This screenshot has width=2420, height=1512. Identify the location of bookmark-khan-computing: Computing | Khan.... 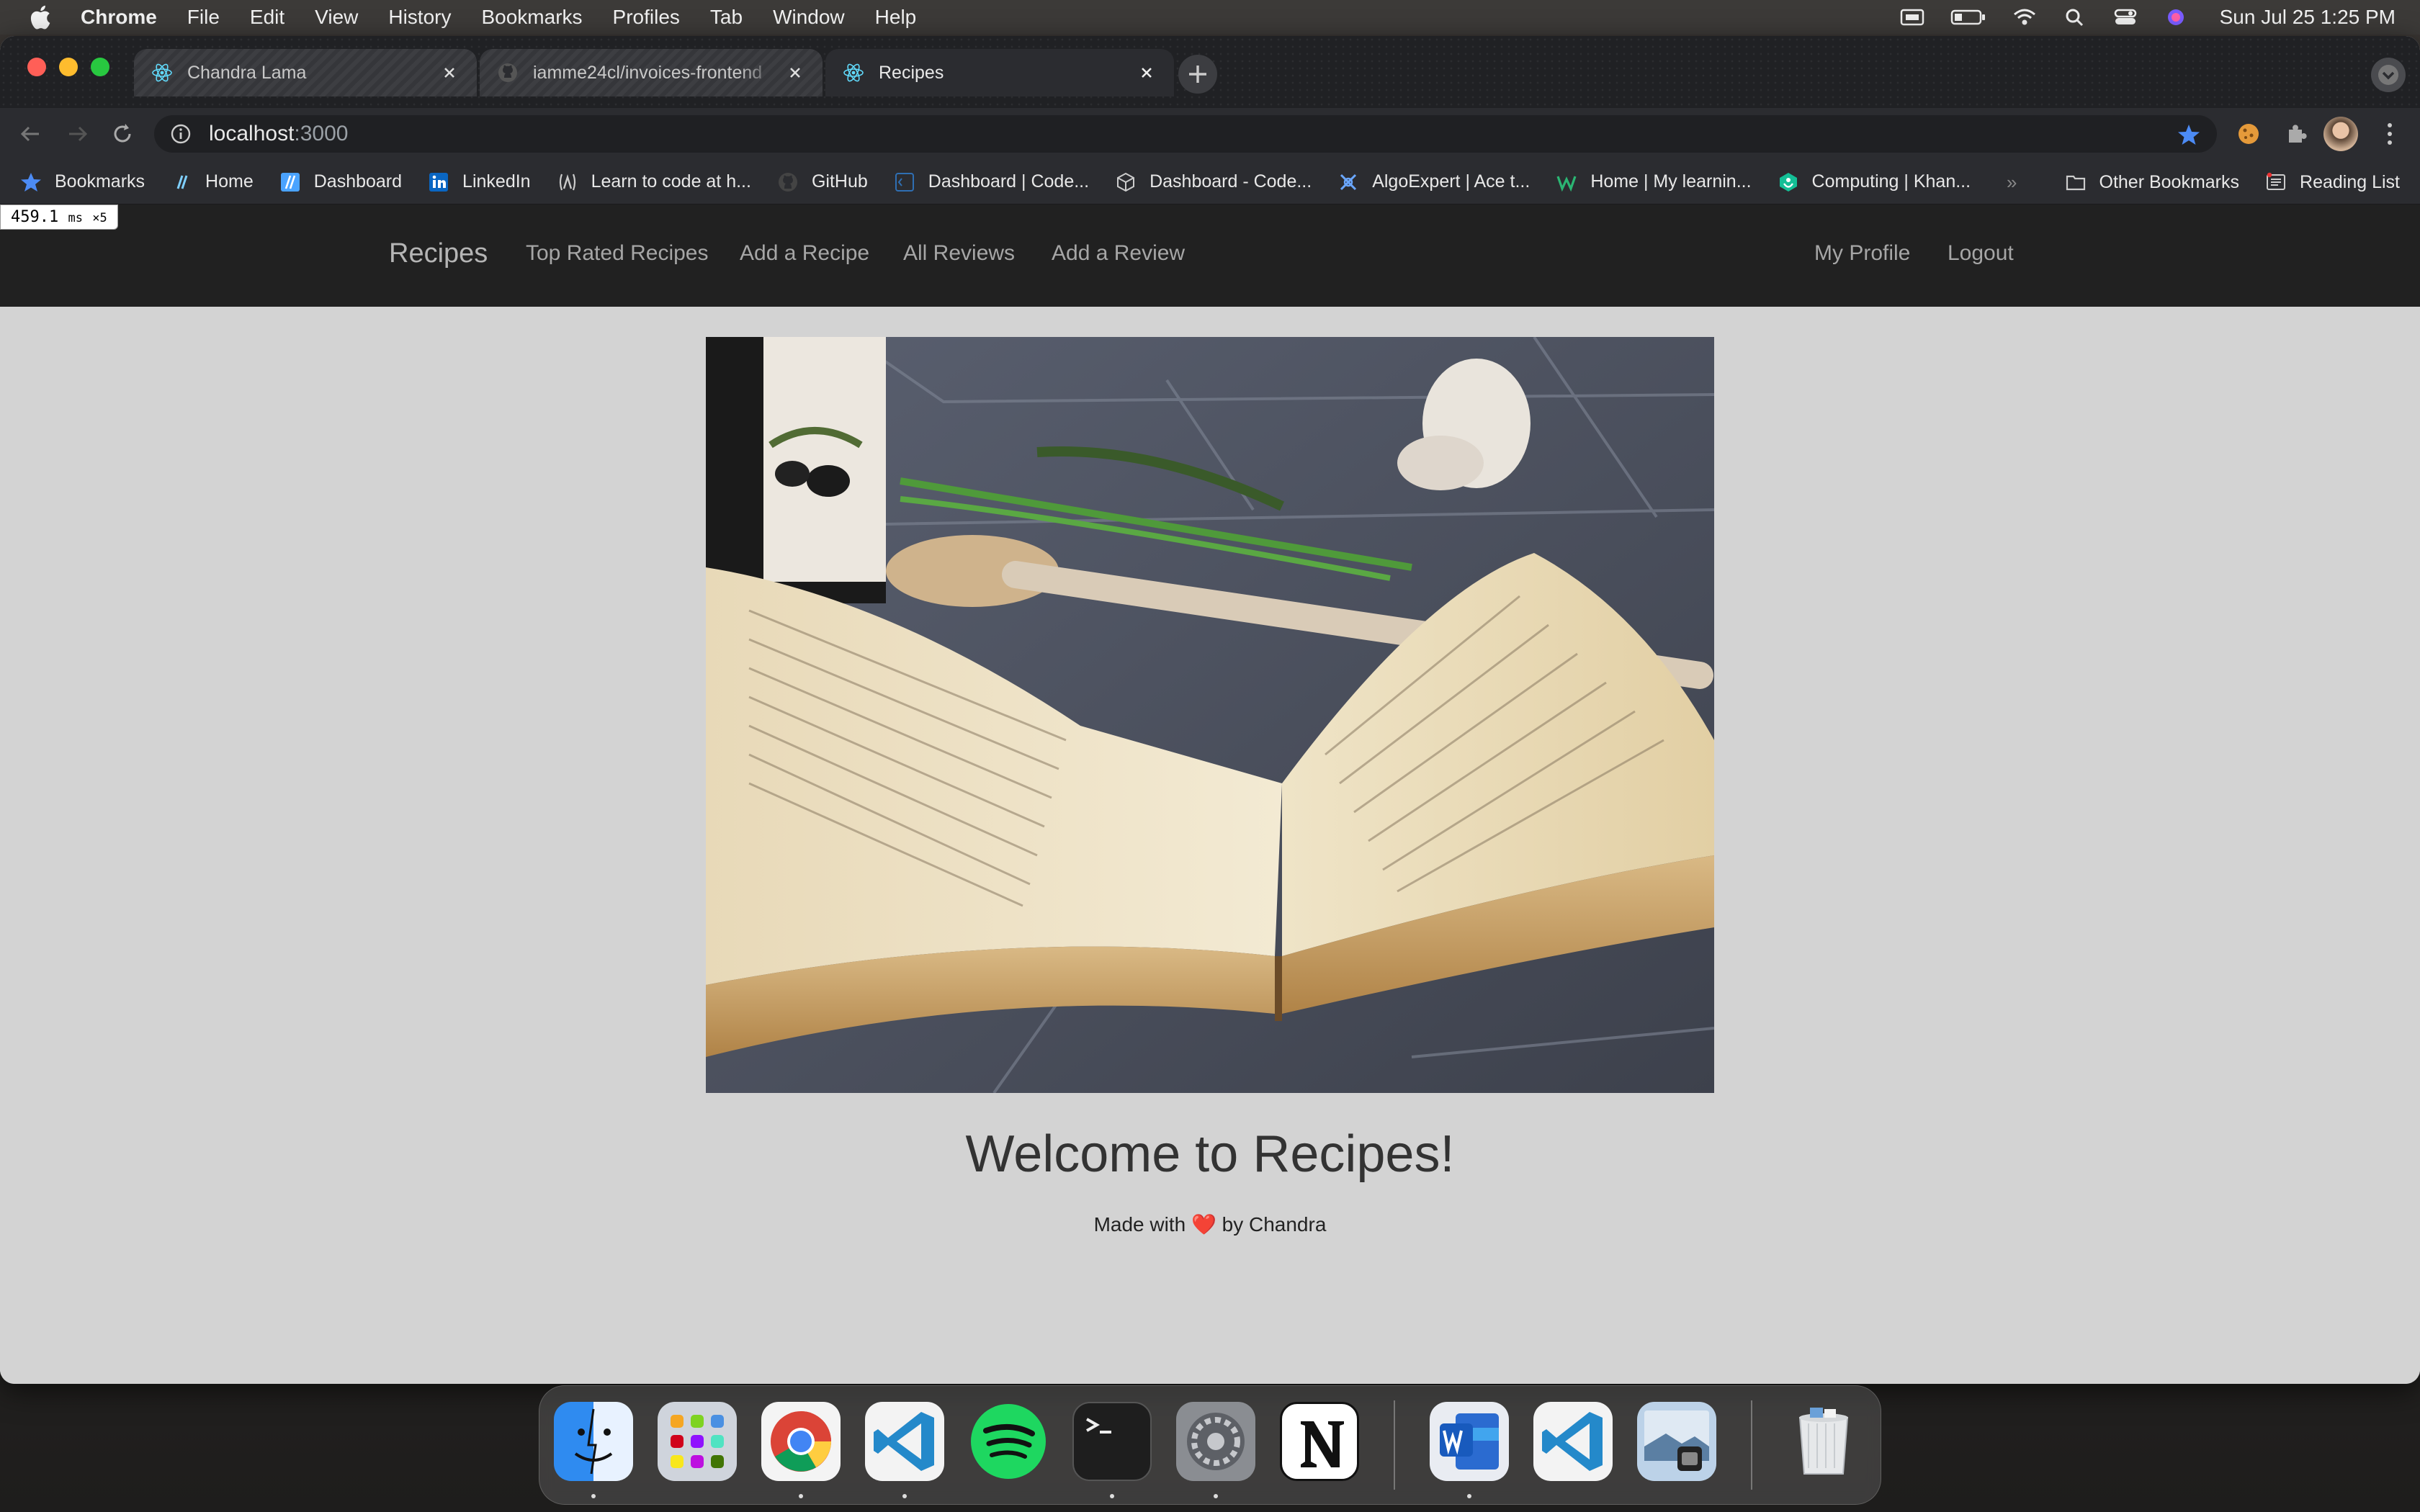
(1874, 182).